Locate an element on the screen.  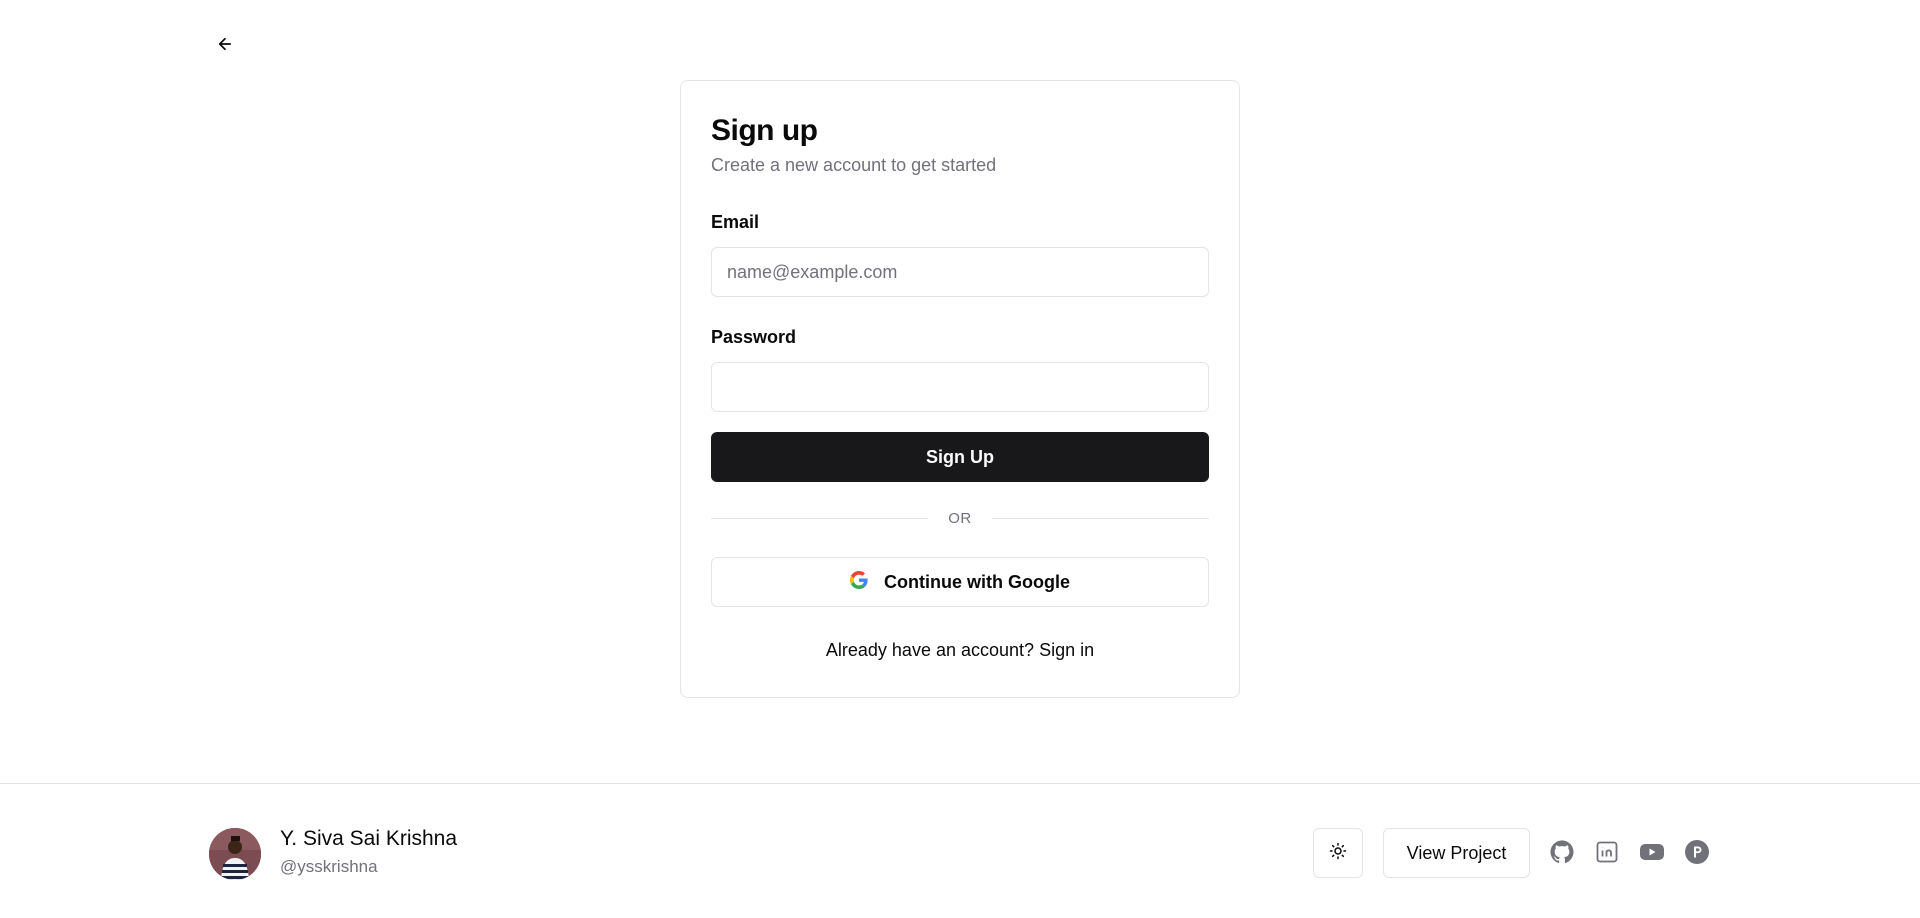
continue-with-google-button: Continue with Google is located at coordinates (960, 582).